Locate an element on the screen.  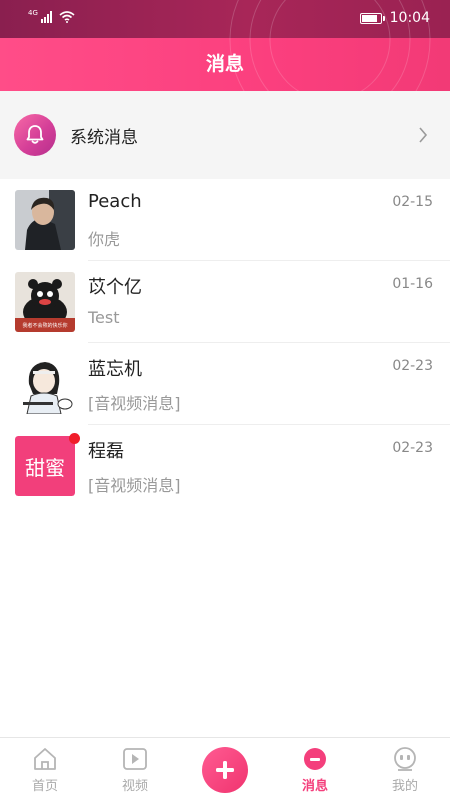
contact-name: 蓝忘机 is located at coordinates (115, 369).